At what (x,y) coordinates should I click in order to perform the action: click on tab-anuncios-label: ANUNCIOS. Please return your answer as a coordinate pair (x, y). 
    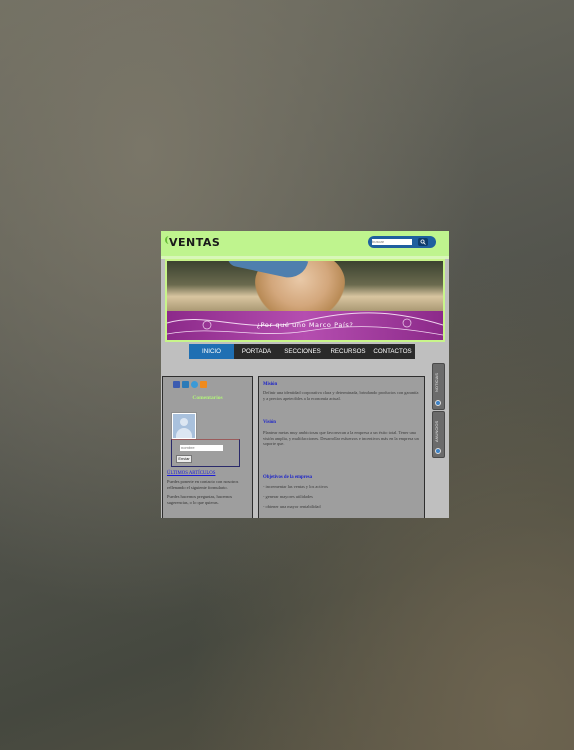
    Looking at the image, I should click on (436, 431).